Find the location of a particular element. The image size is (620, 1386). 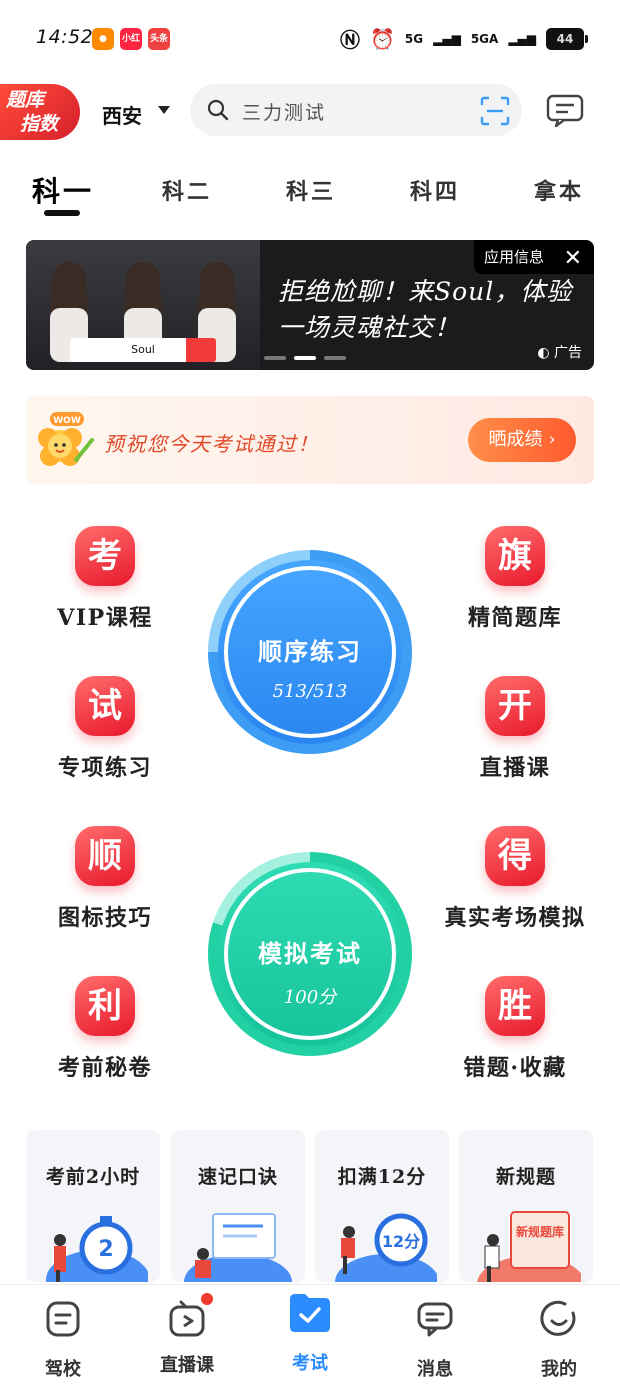

carousel-indicator is located at coordinates (305, 358).